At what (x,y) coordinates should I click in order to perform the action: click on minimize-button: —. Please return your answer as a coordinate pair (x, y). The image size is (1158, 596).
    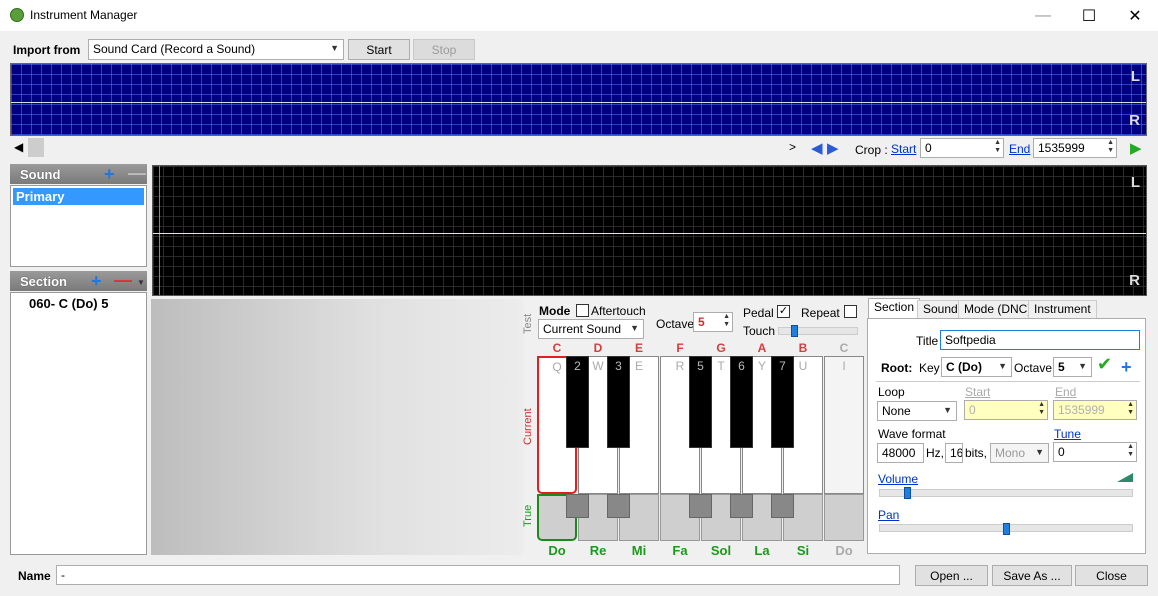
    Looking at the image, I should click on (1043, 15).